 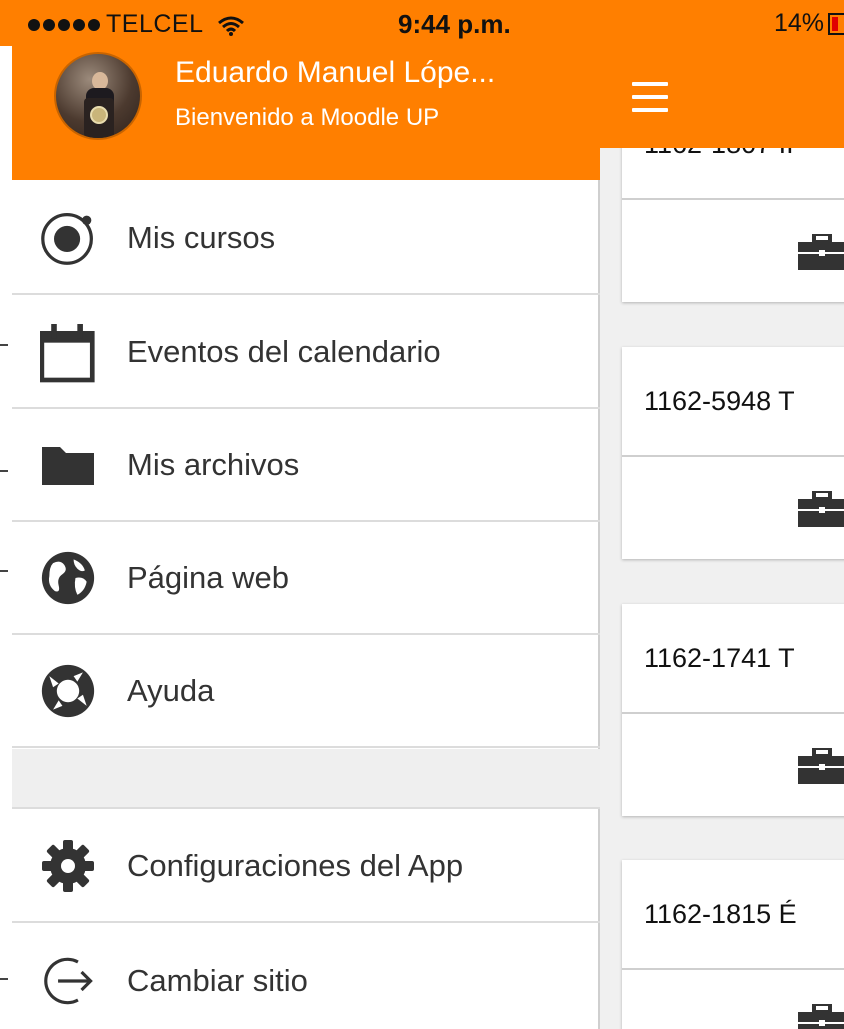 I want to click on menu-item-label: Configuraciones del App, so click(x=295, y=865).